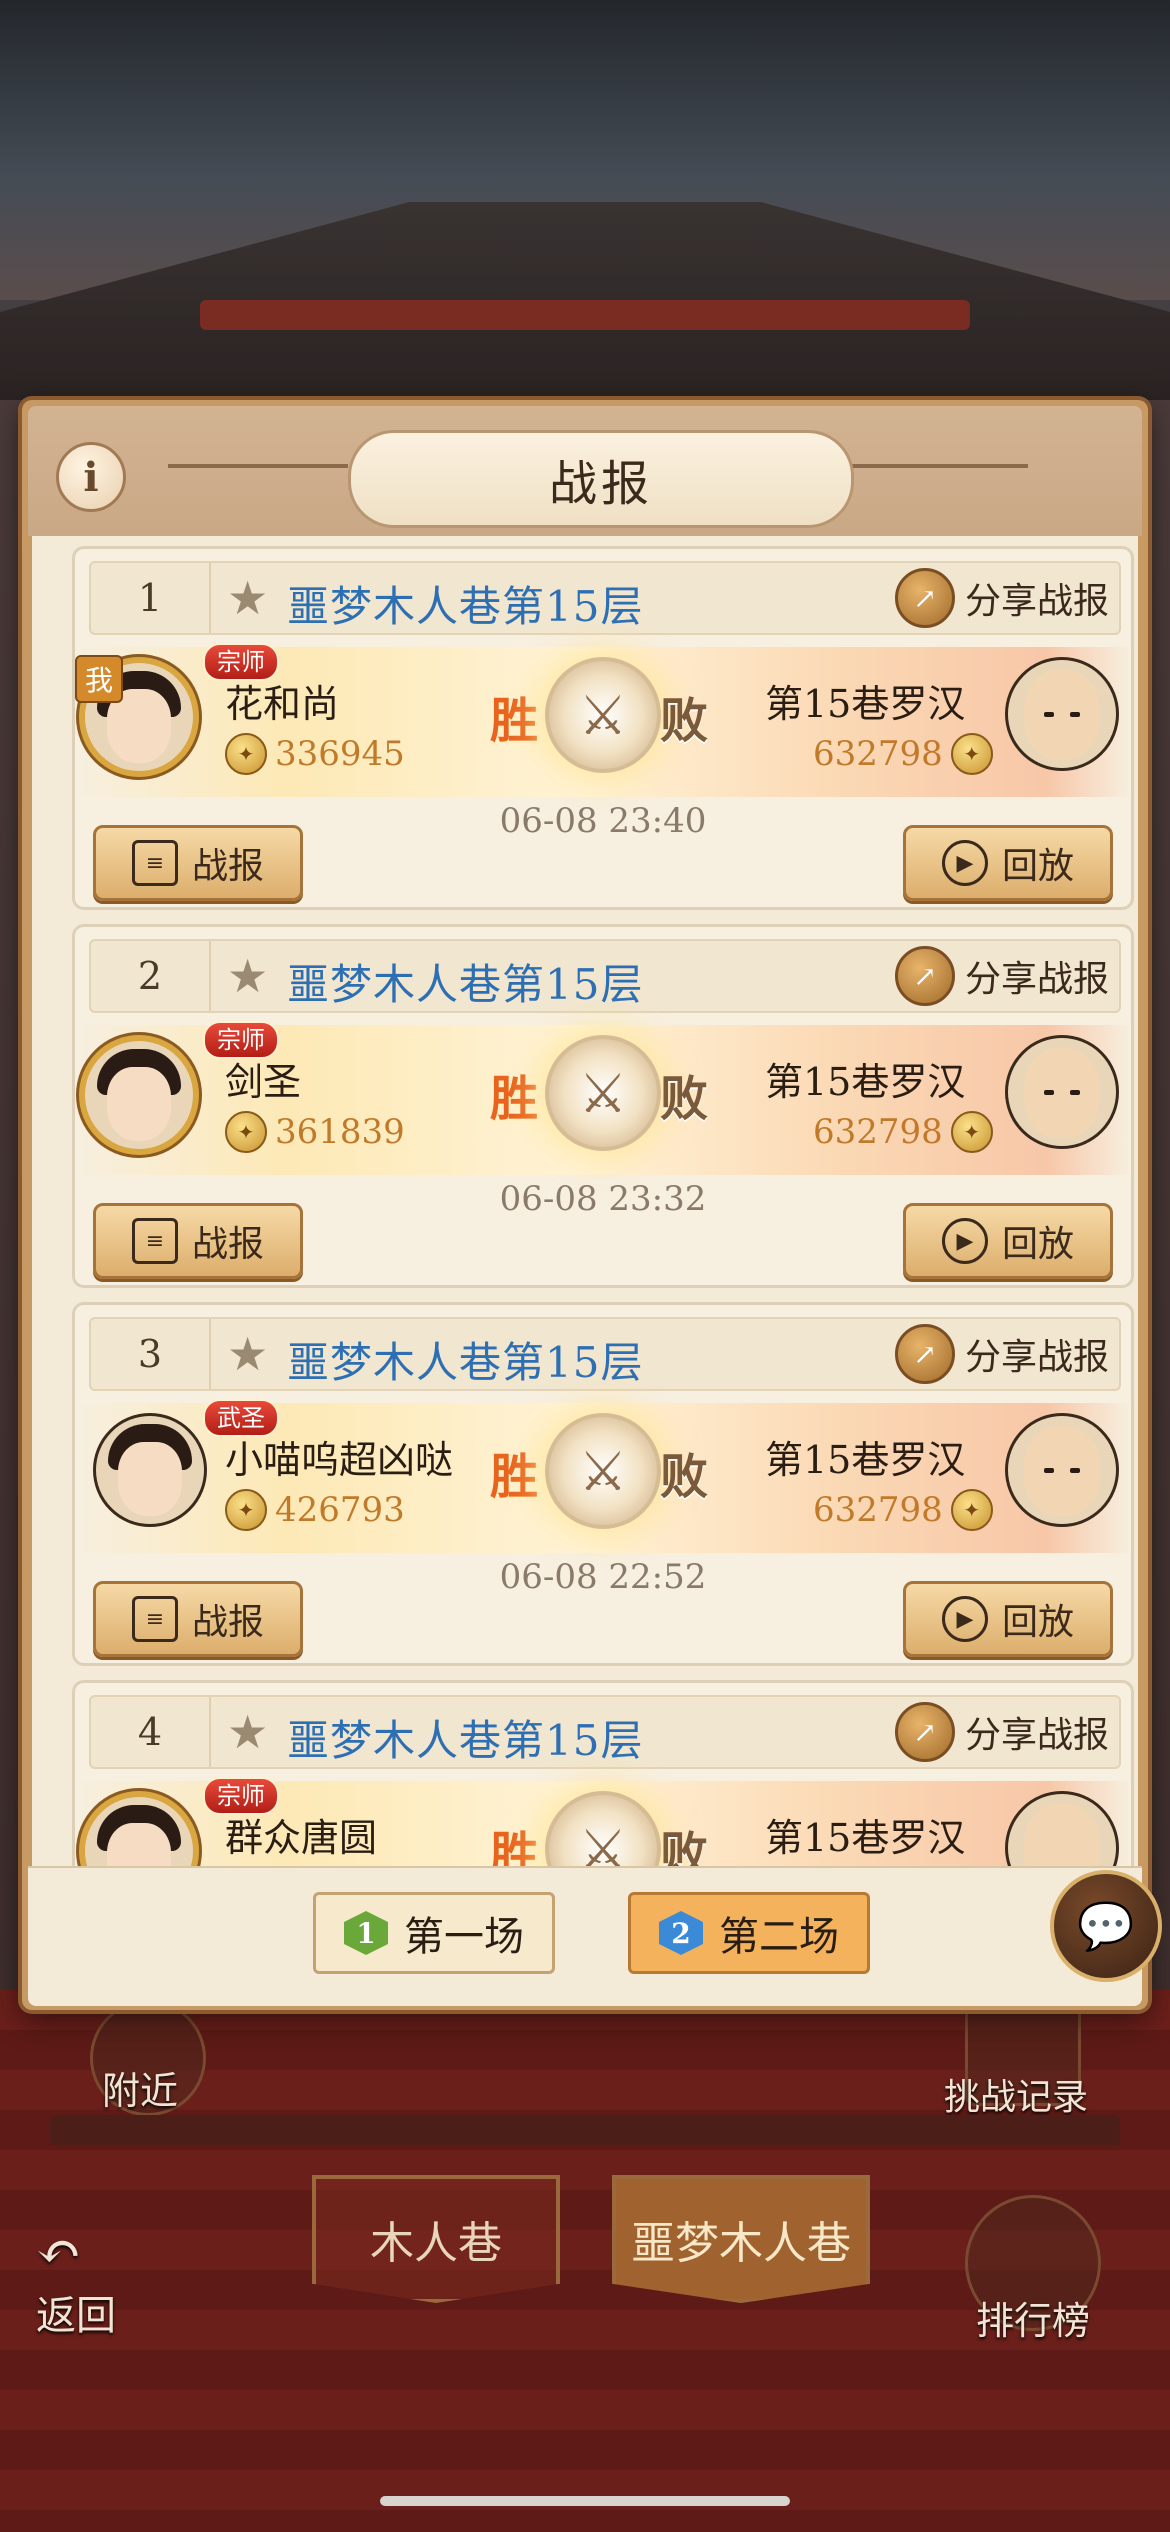 Image resolution: width=1170 pixels, height=2532 pixels. Describe the element at coordinates (585, 2130) in the screenshot. I see `background-beam` at that location.